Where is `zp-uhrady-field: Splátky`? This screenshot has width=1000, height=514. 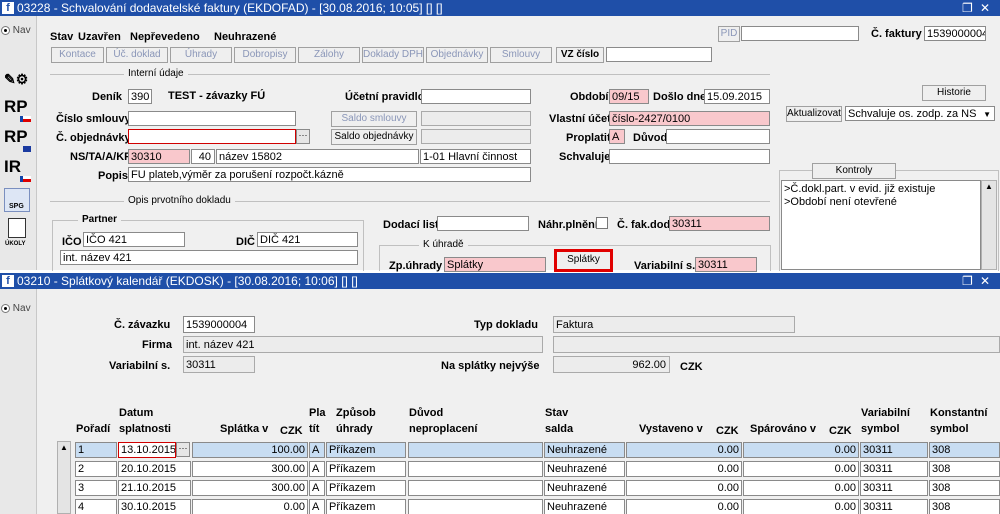 zp-uhrady-field: Splátky is located at coordinates (495, 264).